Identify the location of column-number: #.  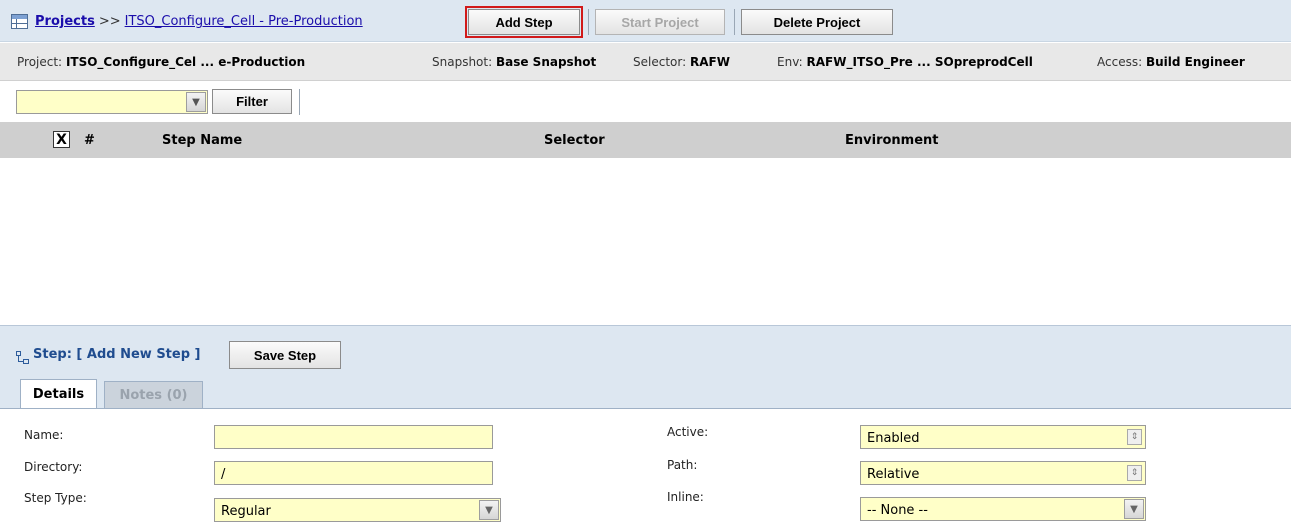
(89, 140).